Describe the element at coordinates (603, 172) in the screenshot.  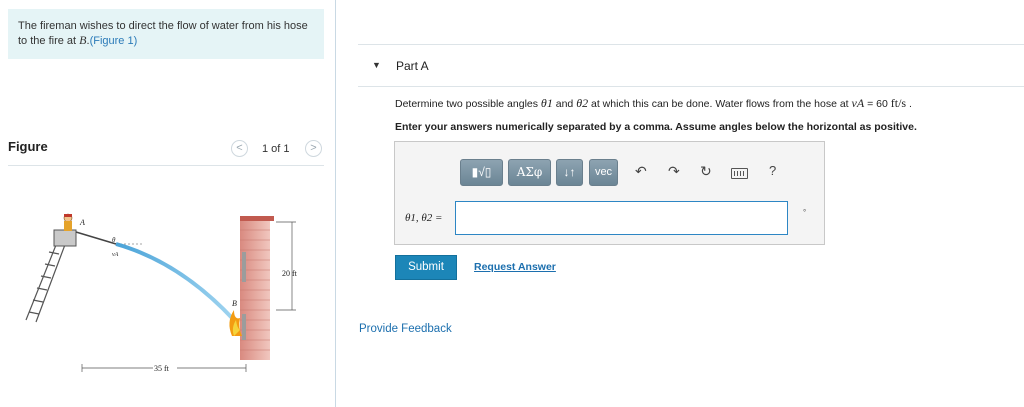
I see `vec-button: vec` at that location.